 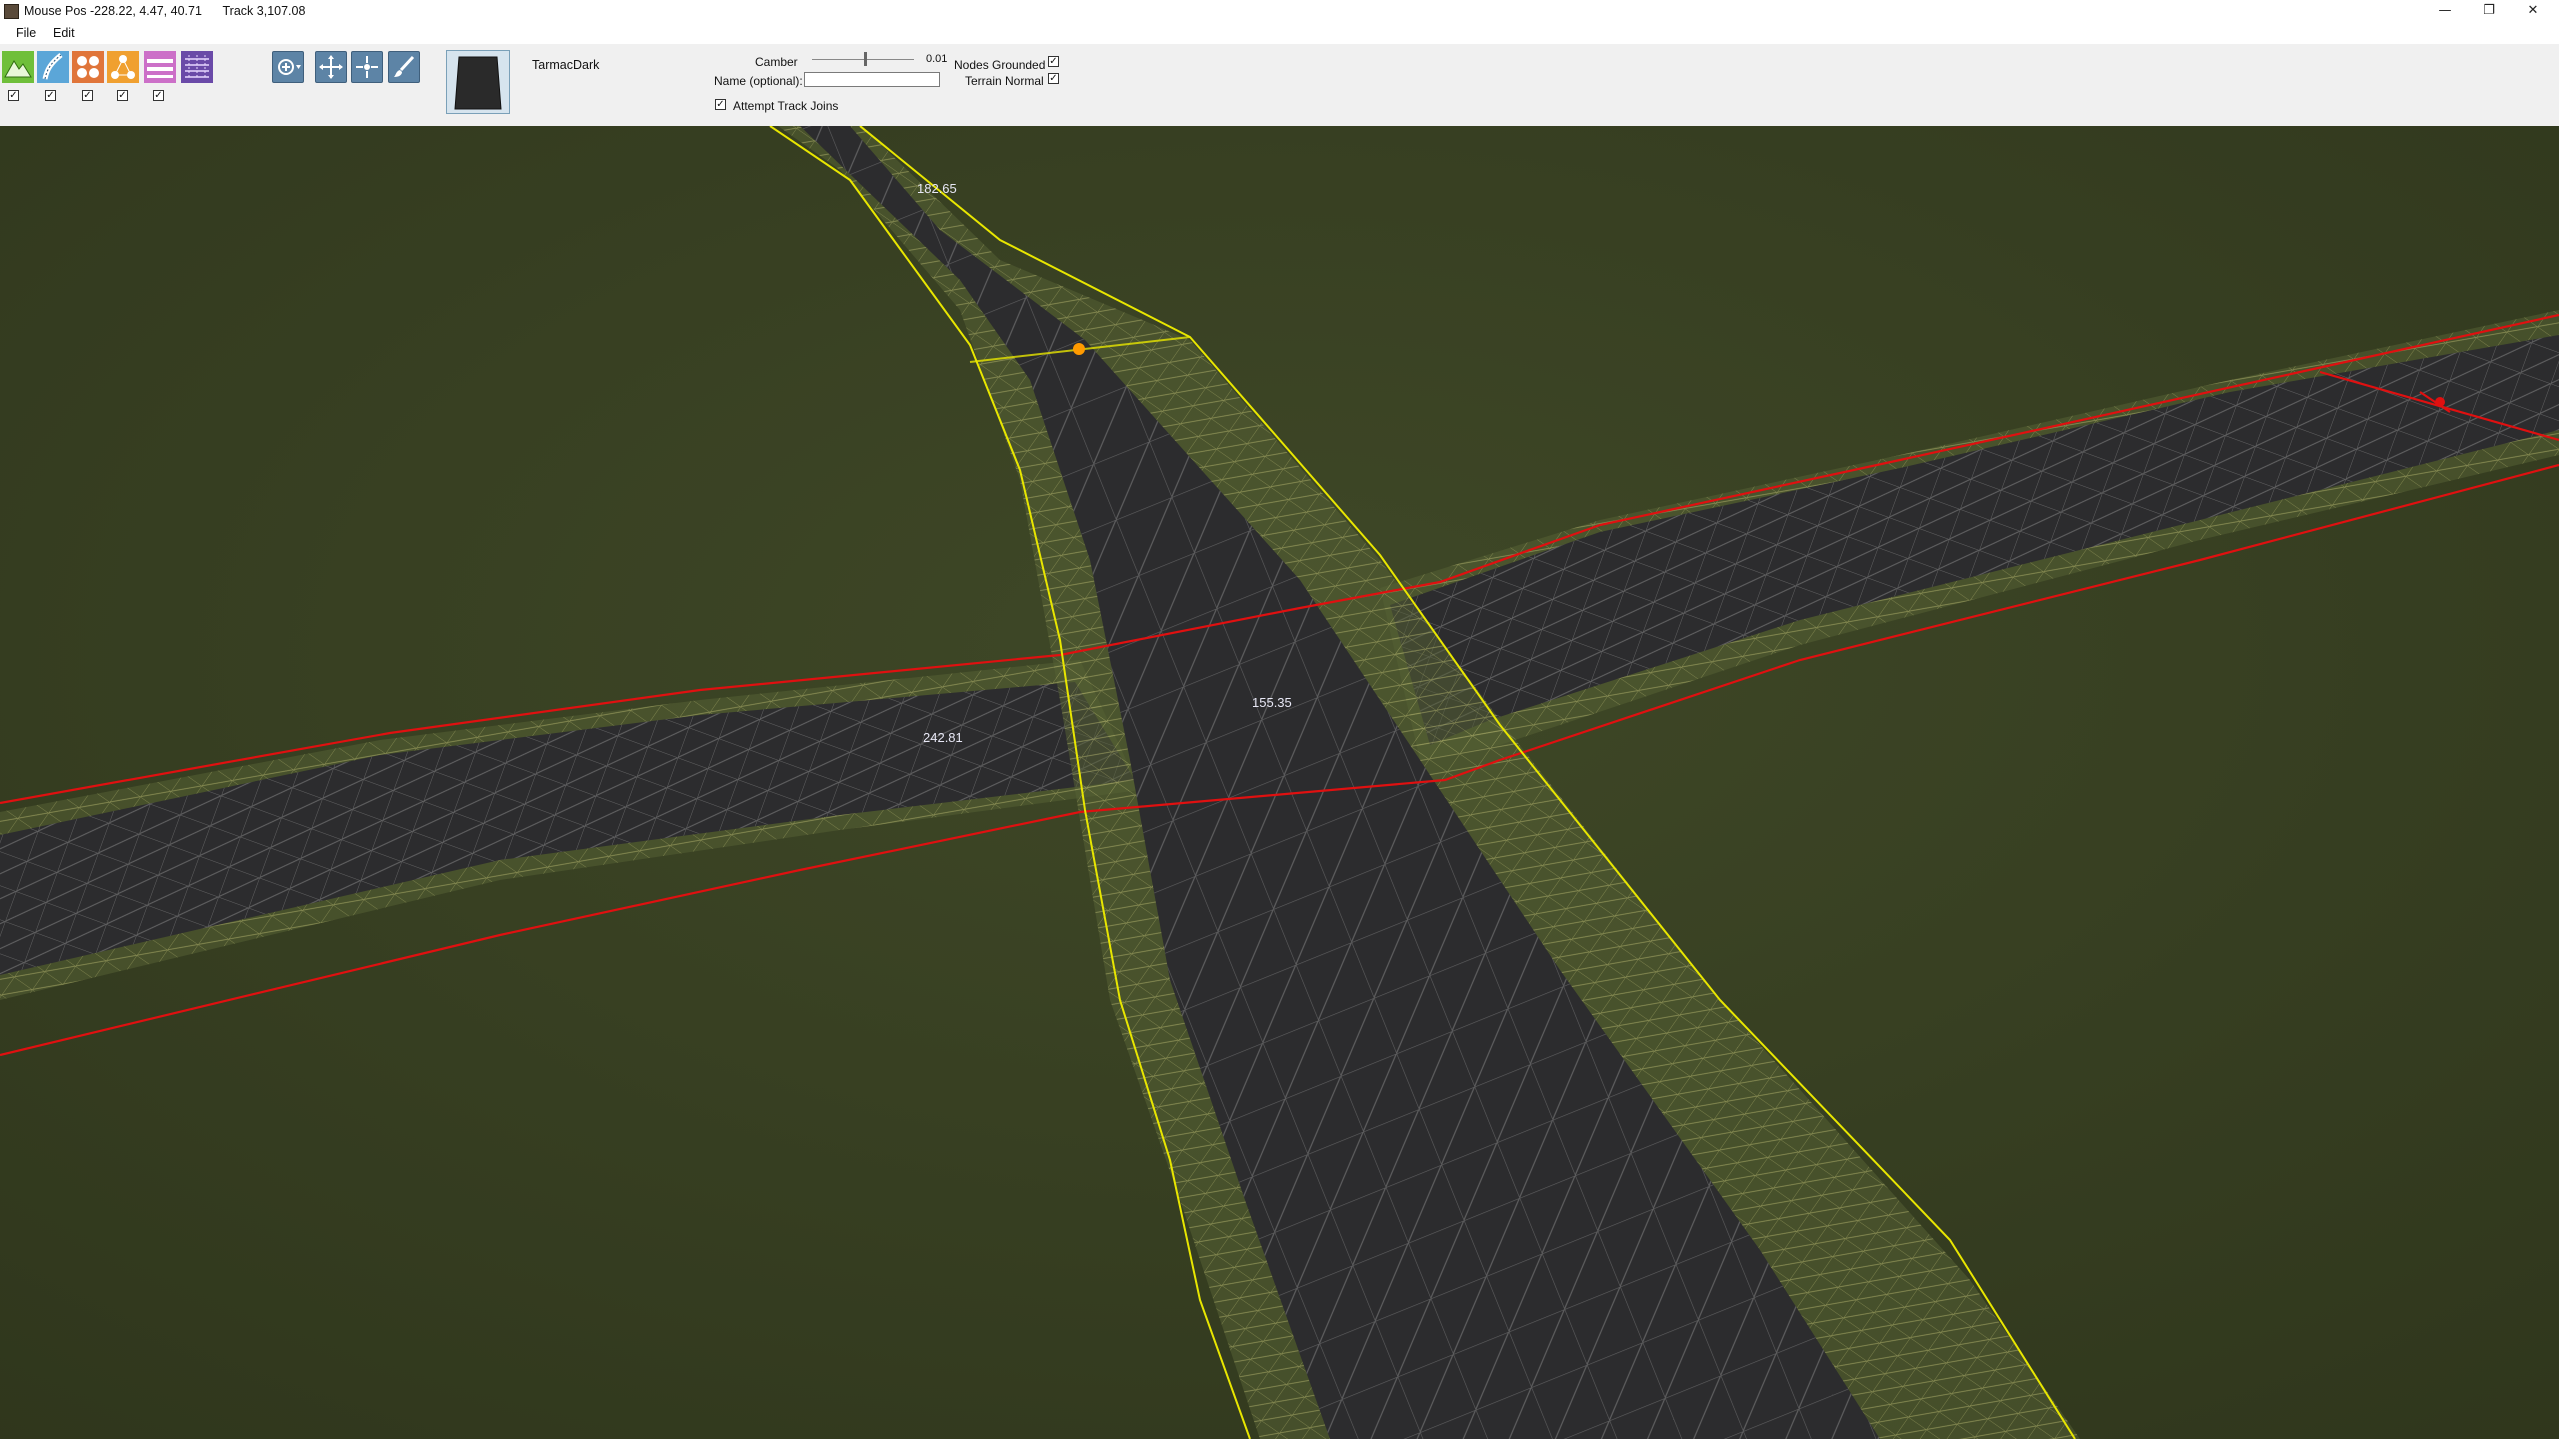 I want to click on road-tool-button, so click(x=53, y=67).